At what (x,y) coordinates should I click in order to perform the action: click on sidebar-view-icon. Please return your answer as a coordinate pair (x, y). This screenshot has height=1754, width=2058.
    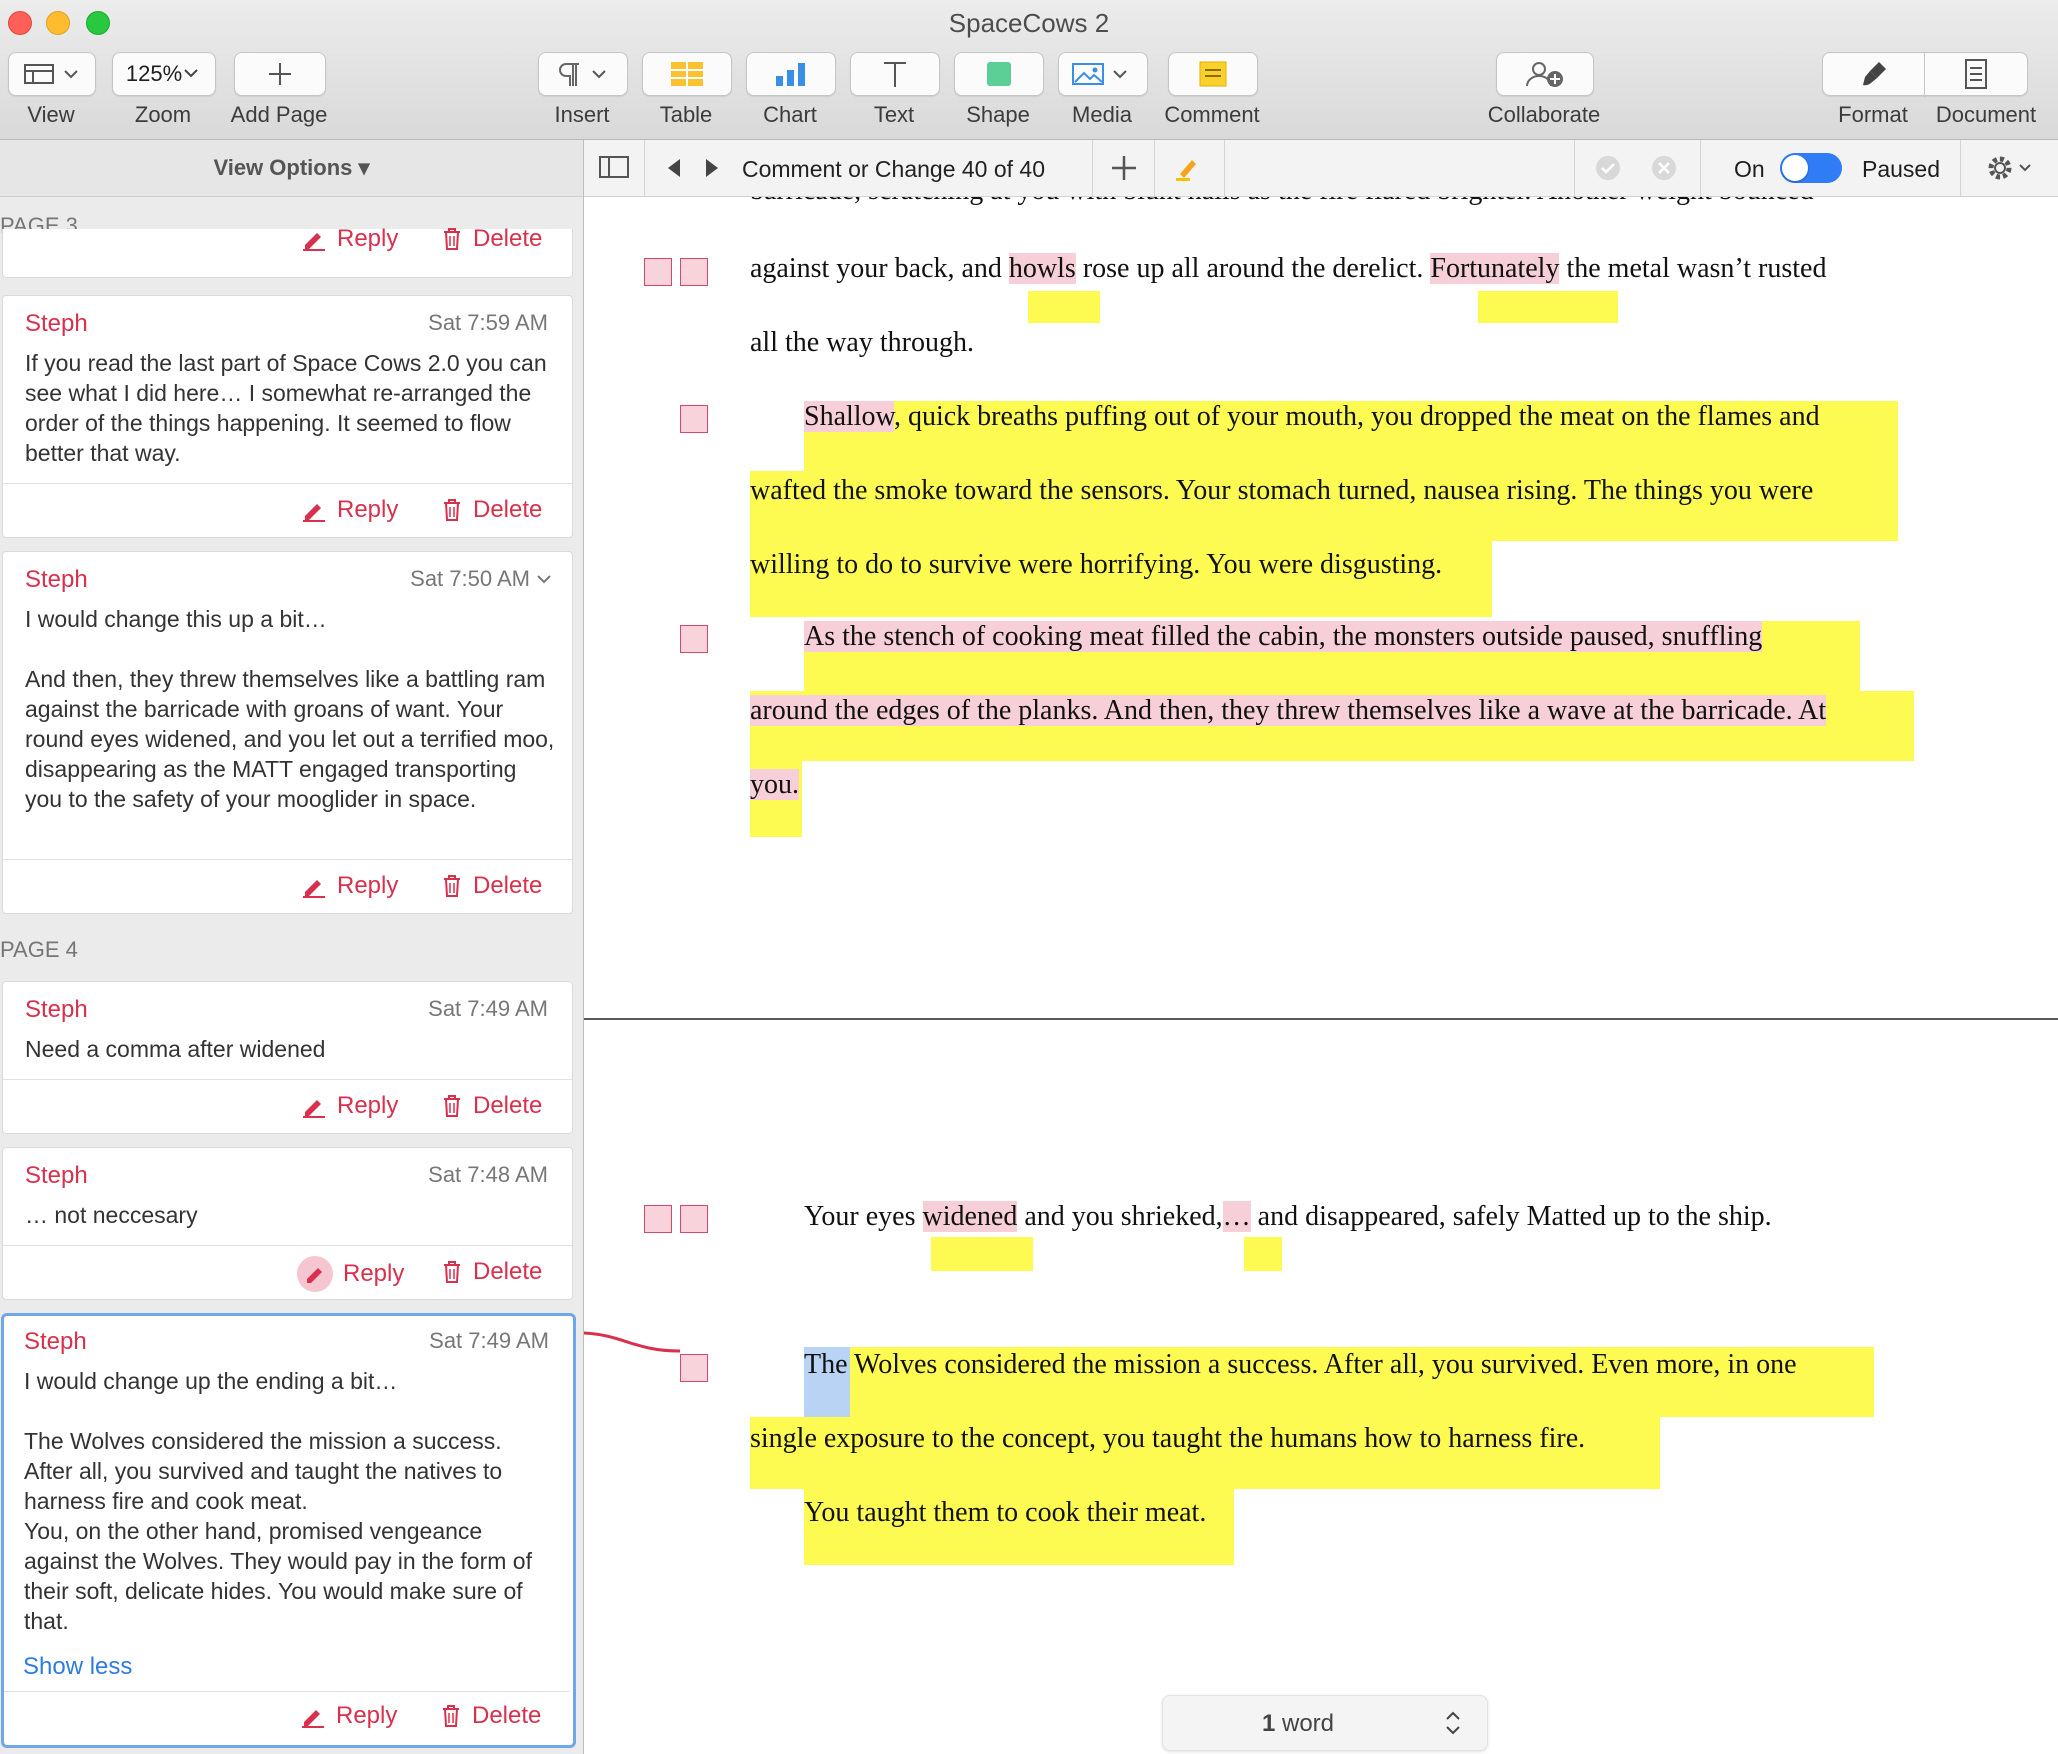
    Looking at the image, I should click on (51, 74).